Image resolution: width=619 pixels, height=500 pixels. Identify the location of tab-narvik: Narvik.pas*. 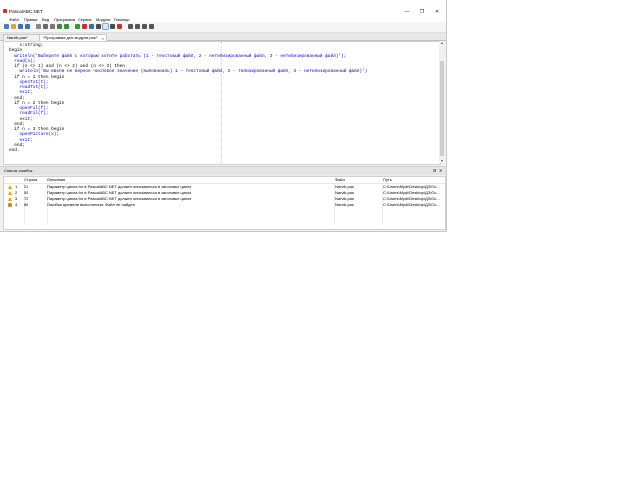
(22, 37).